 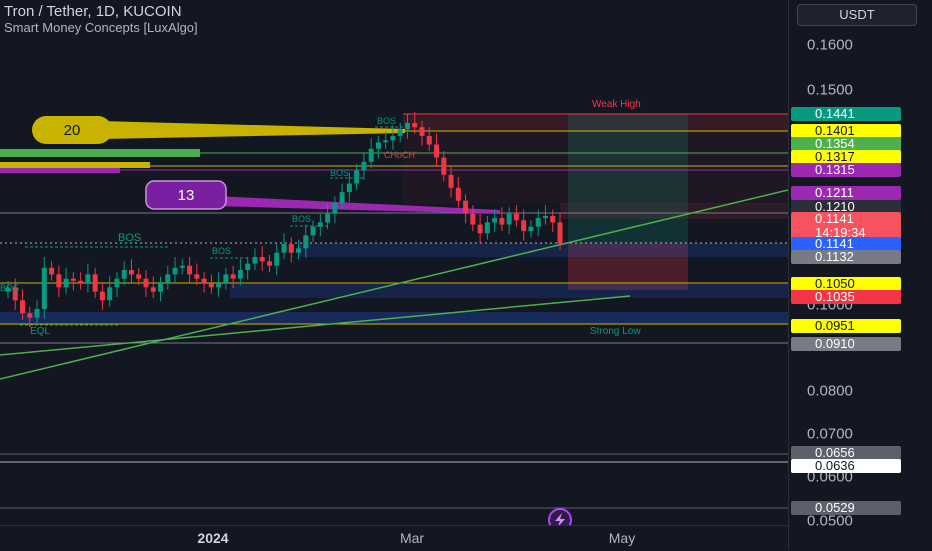 What do you see at coordinates (560, 516) in the screenshot?
I see `lightning-icon` at bounding box center [560, 516].